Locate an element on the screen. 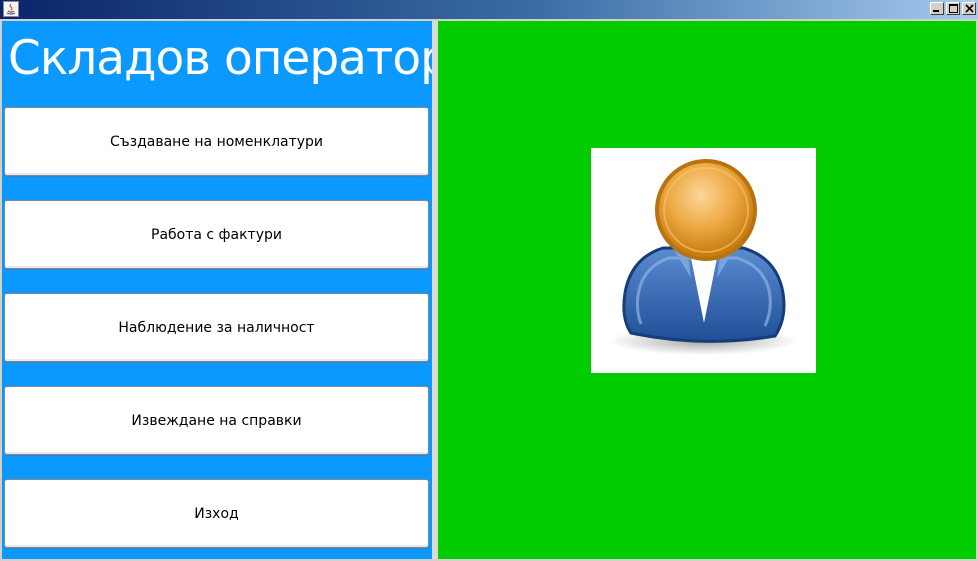 The height and width of the screenshot is (561, 978). exit-button: Изход is located at coordinates (216, 513).